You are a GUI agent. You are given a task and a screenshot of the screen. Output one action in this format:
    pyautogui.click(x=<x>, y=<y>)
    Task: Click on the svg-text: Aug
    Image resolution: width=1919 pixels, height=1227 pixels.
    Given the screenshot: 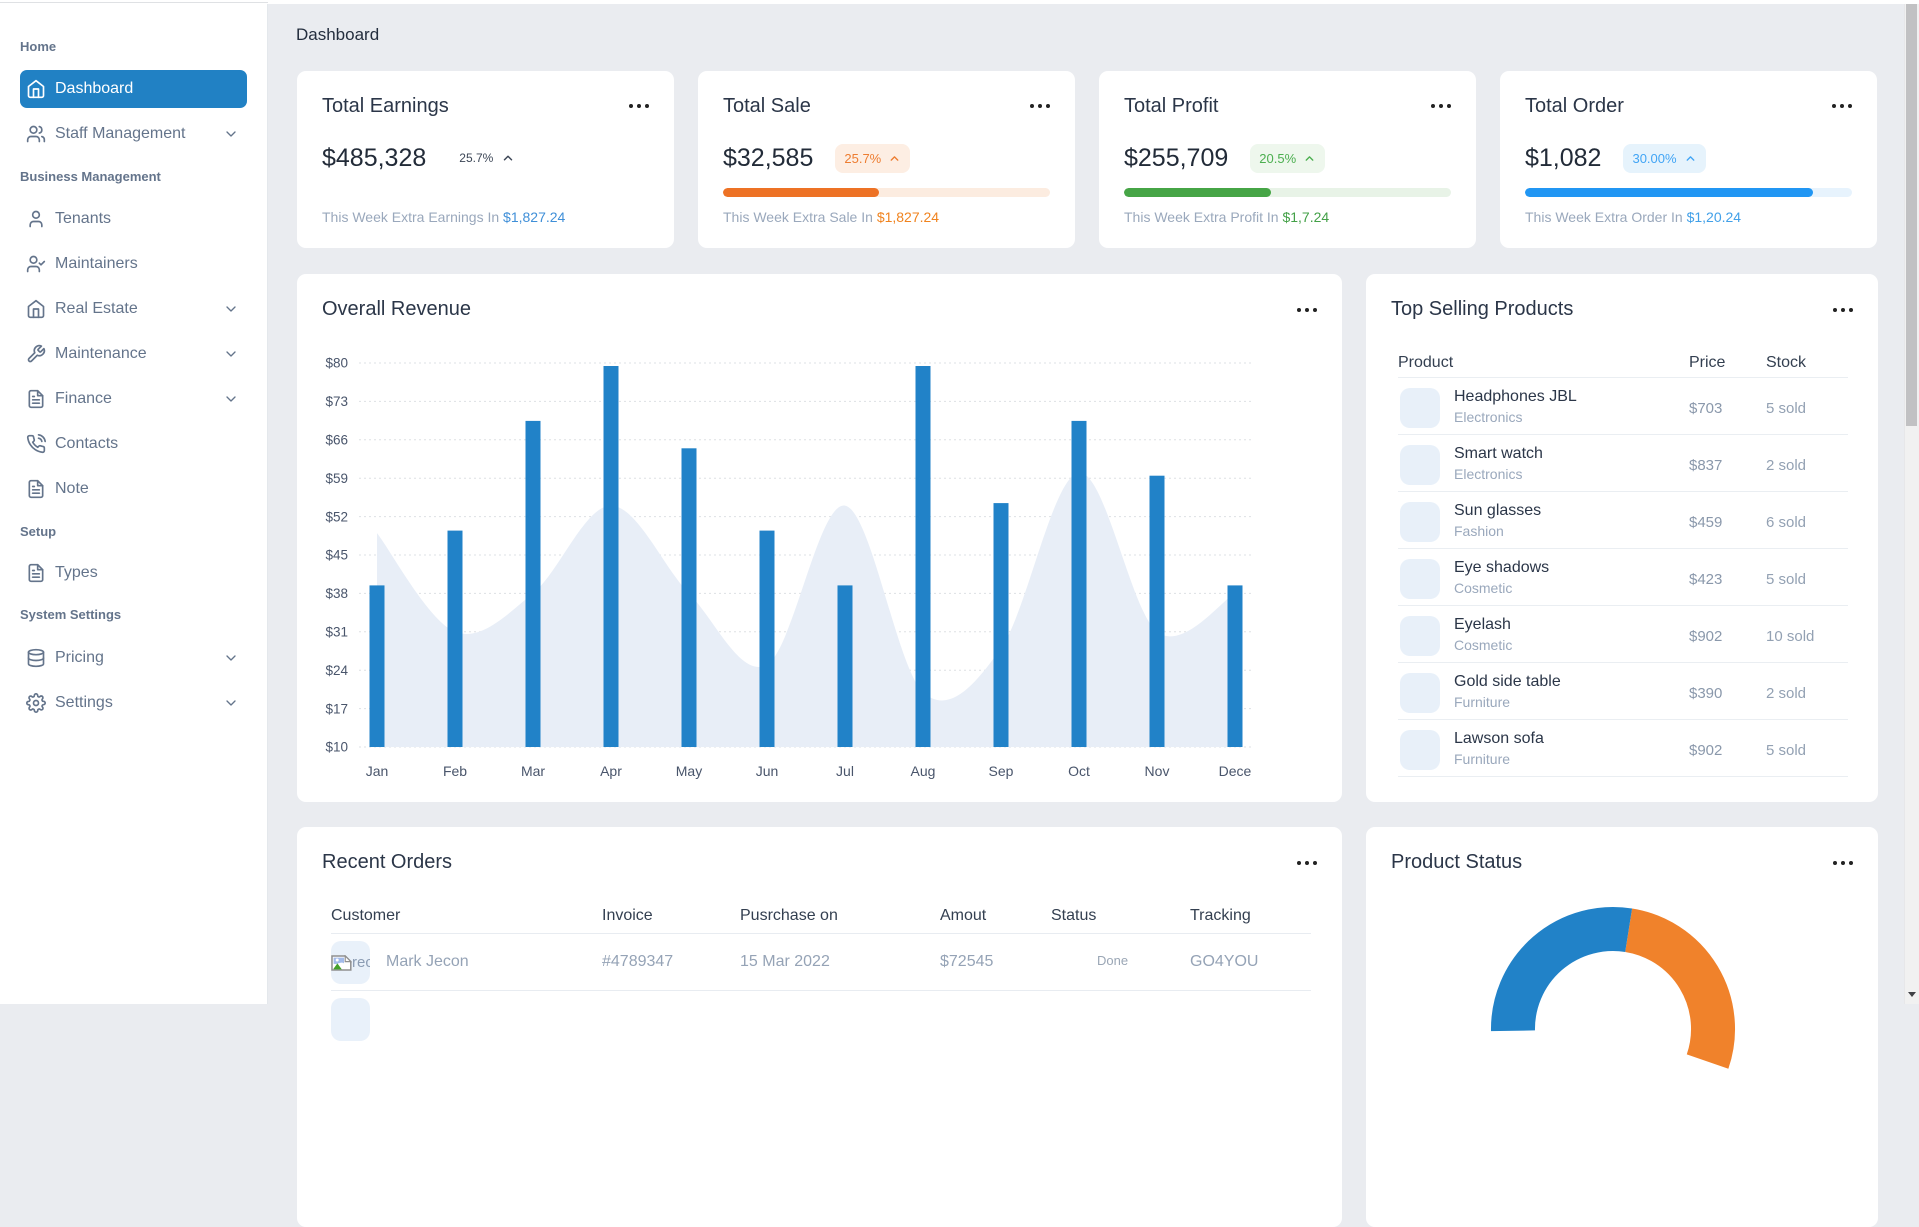 What is the action you would take?
    pyautogui.click(x=923, y=771)
    